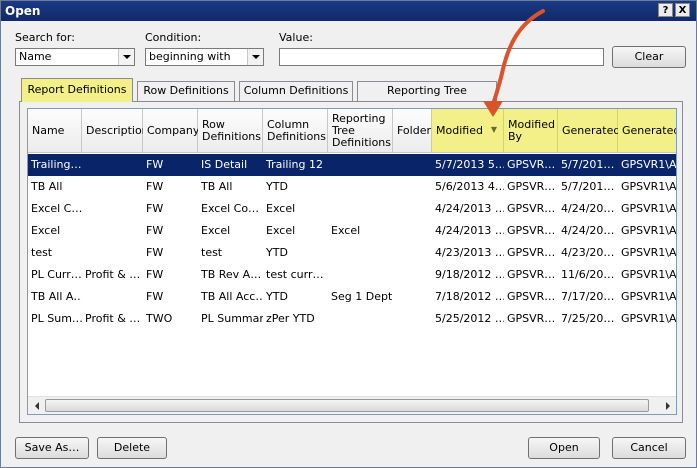 The width and height of the screenshot is (697, 468). What do you see at coordinates (347, 405) in the screenshot?
I see `scrollbar-thumb` at bounding box center [347, 405].